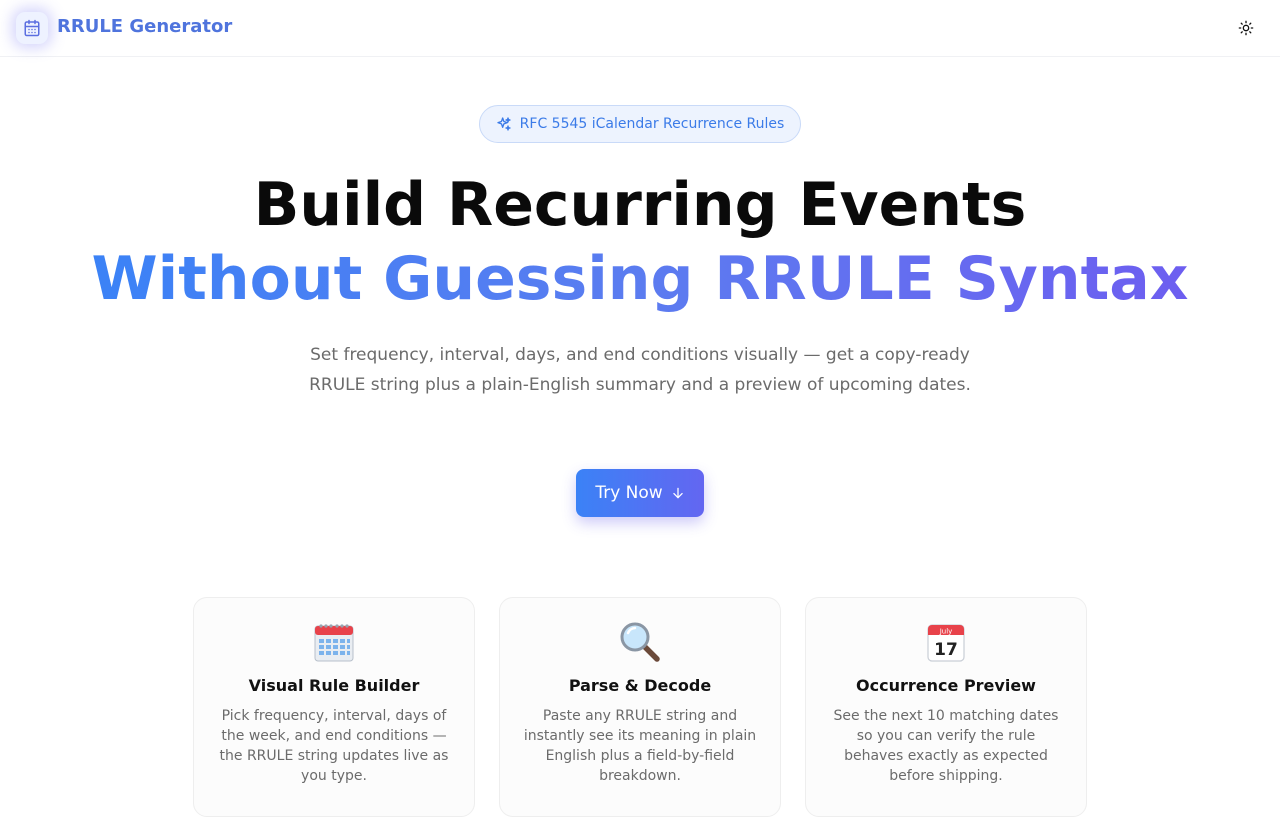 This screenshot has width=1280, height=817. What do you see at coordinates (640, 205) in the screenshot?
I see `hero-title-line1: Build Recurring Events` at bounding box center [640, 205].